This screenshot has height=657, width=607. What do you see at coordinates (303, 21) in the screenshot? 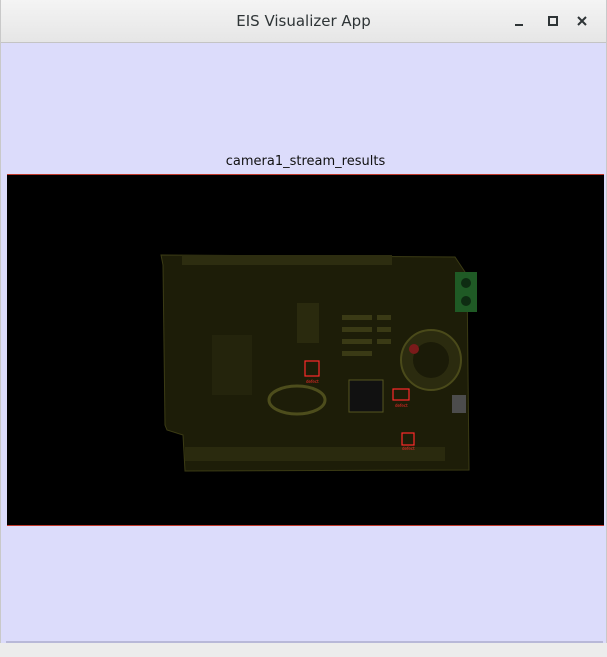
I see `title-bar: EIS Visualizer App` at bounding box center [303, 21].